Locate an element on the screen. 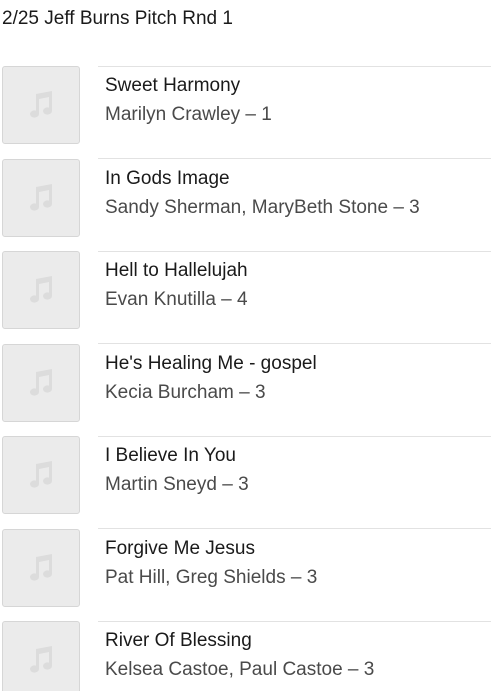 The height and width of the screenshot is (691, 491). track-title: Hell to Hallelujah is located at coordinates (176, 270).